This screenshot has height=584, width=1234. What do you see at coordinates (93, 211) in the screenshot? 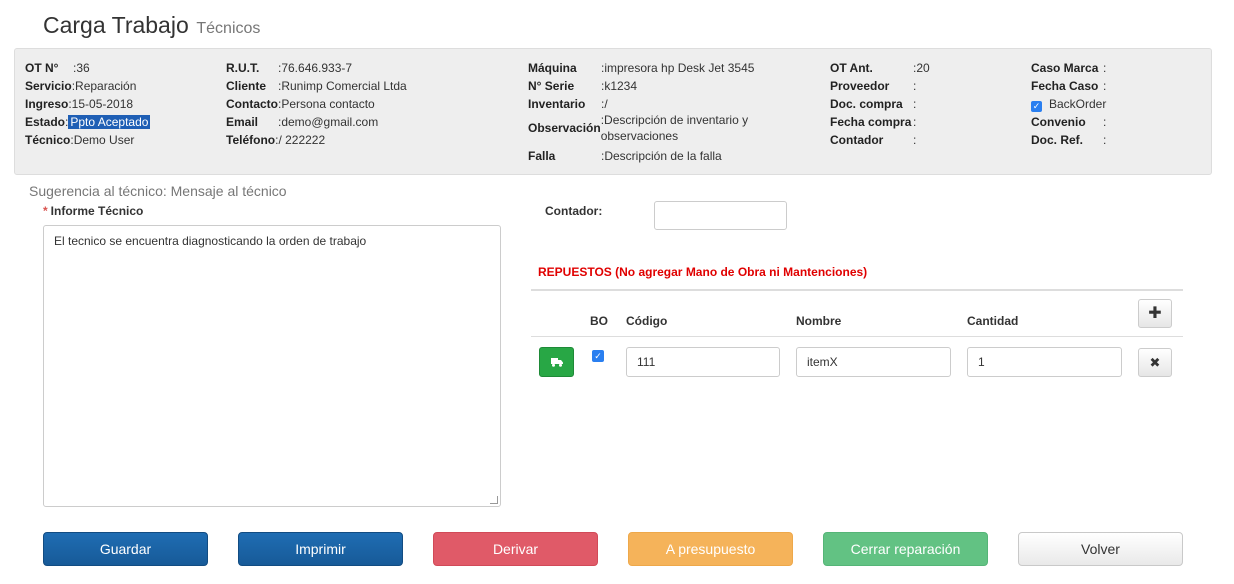
I see `informe-label: * Informe Técnico` at bounding box center [93, 211].